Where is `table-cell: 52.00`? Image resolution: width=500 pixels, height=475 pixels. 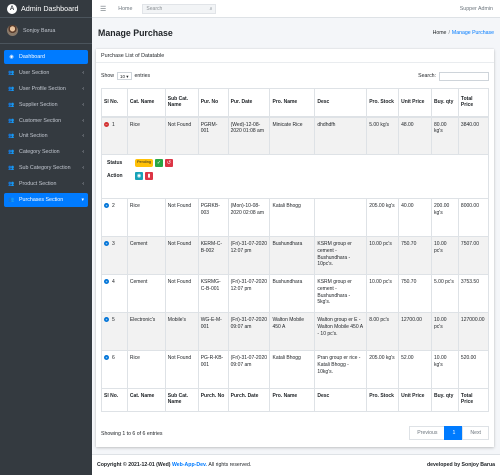
table-cell: 52.00 is located at coordinates (415, 369).